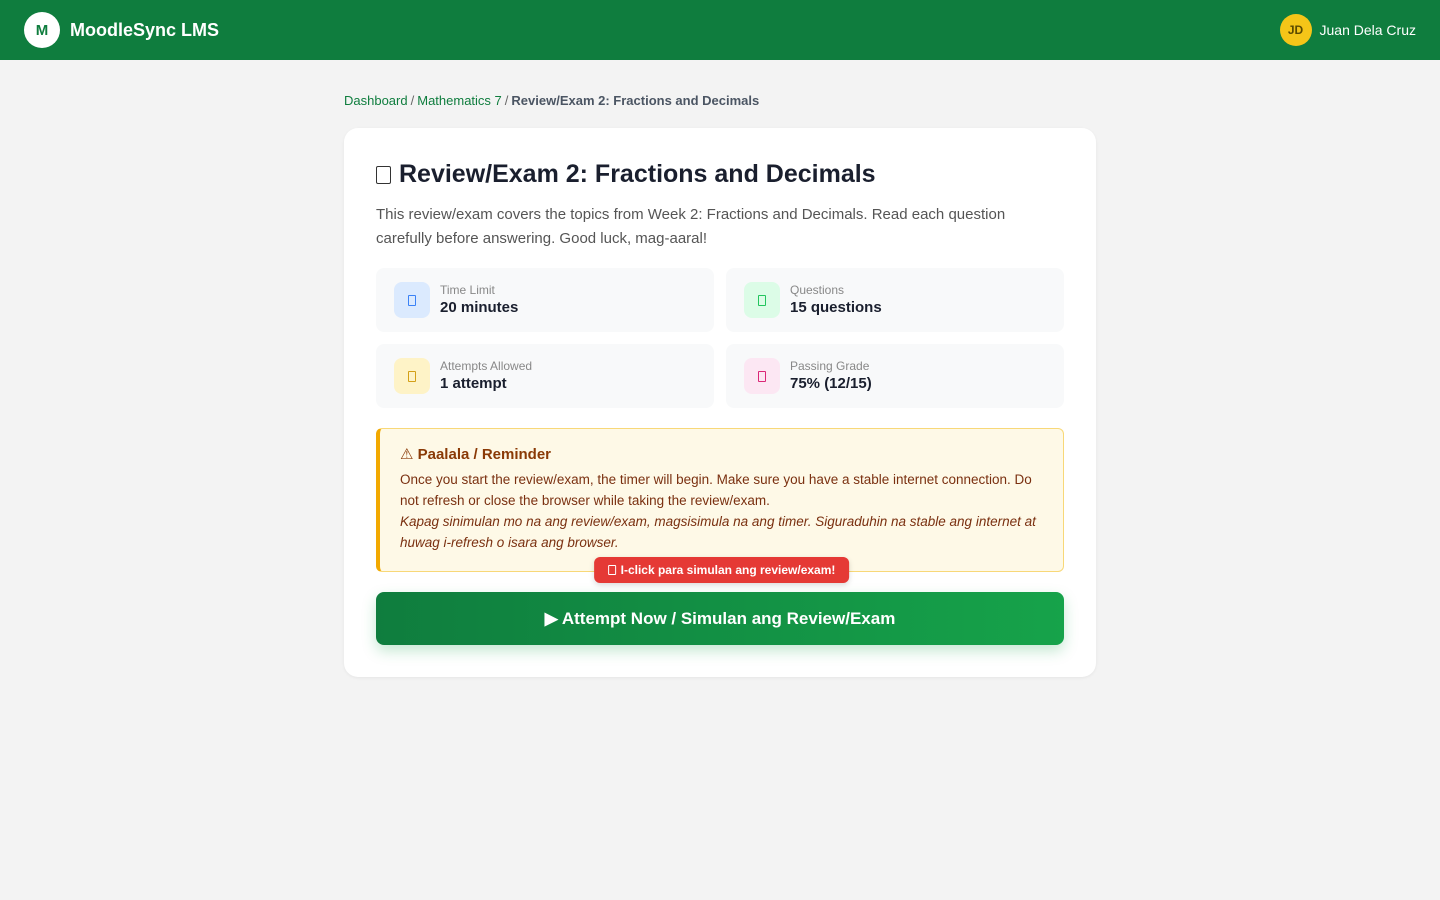 The width and height of the screenshot is (1440, 900). Describe the element at coordinates (611, 570) in the screenshot. I see `pointer-icon` at that location.